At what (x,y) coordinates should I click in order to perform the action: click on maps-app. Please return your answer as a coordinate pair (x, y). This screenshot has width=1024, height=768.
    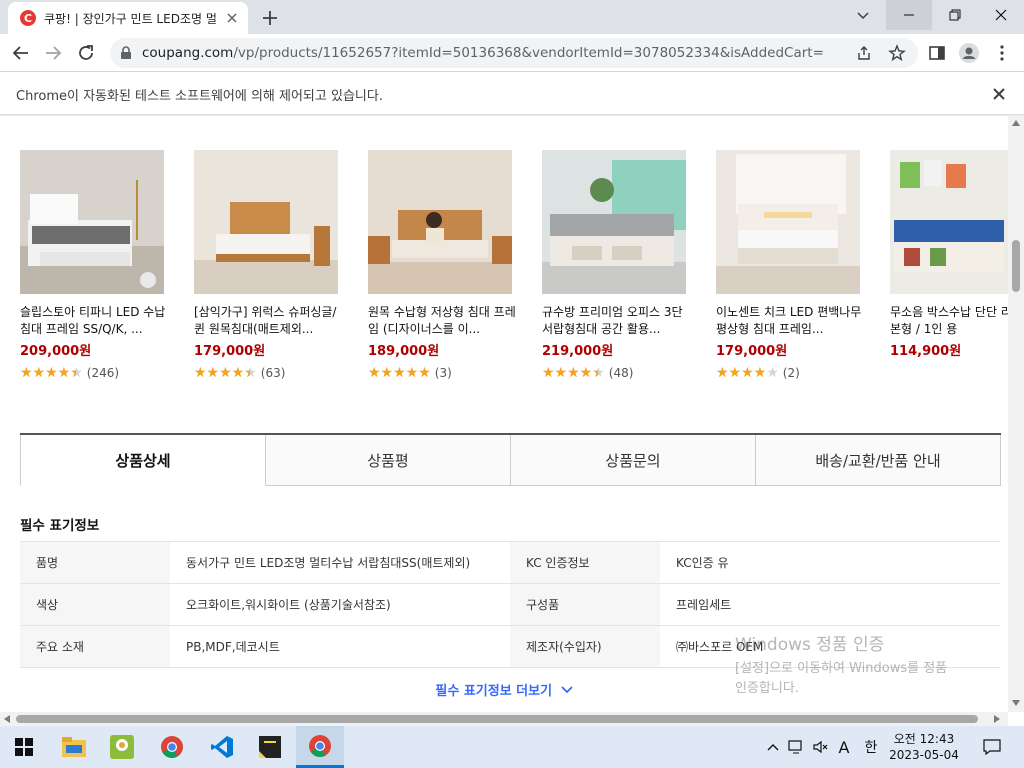
    Looking at the image, I should click on (122, 747).